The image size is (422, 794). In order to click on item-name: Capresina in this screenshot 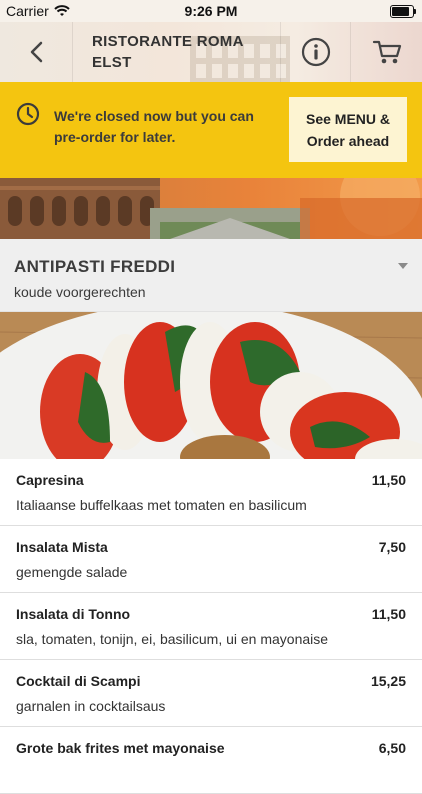, I will do `click(50, 480)`.